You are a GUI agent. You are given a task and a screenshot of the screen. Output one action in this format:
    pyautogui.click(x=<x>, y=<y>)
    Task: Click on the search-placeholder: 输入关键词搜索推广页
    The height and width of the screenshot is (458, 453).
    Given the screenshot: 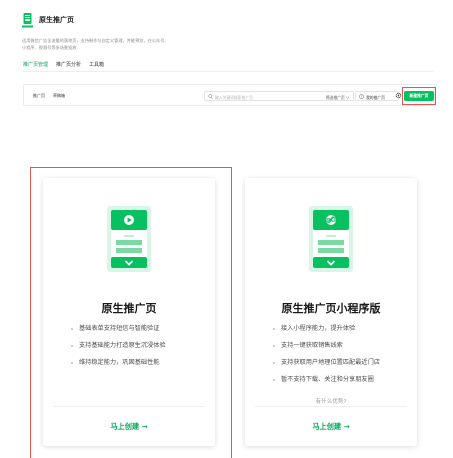 What is the action you would take?
    pyautogui.click(x=234, y=97)
    